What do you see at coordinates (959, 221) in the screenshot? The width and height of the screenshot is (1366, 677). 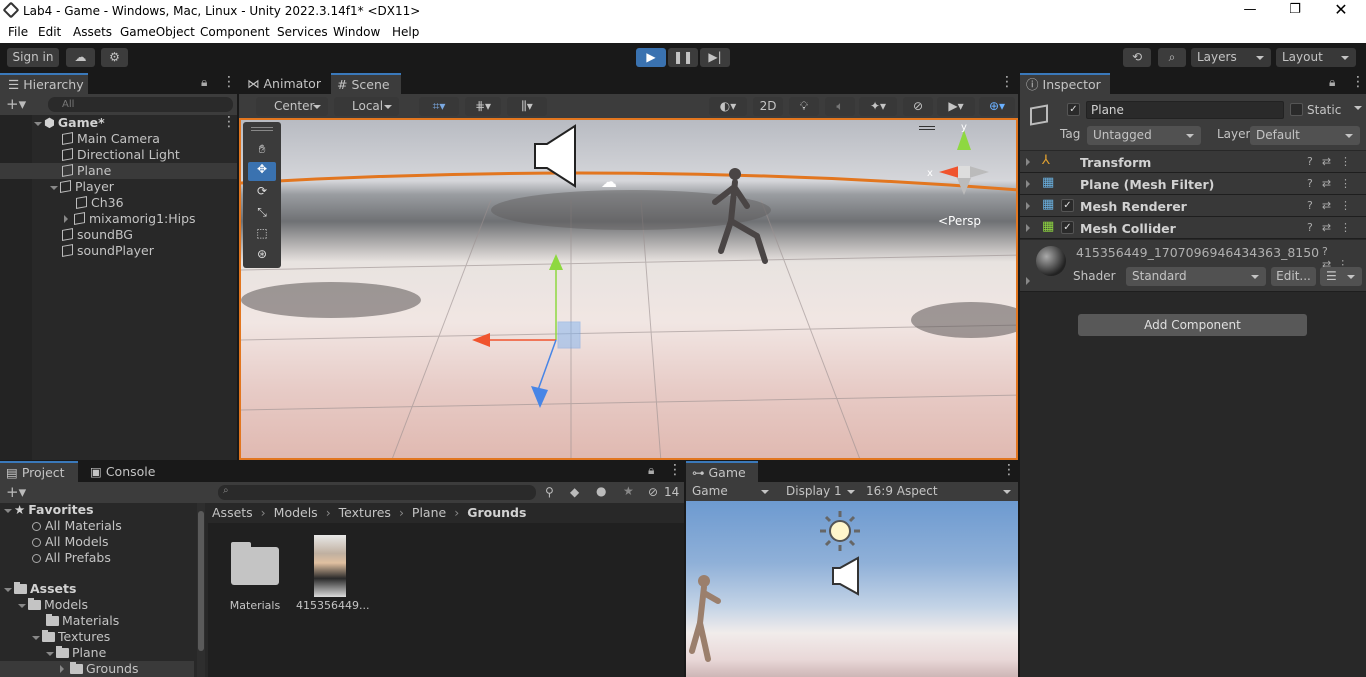 I see `perspective-label: <Persp` at bounding box center [959, 221].